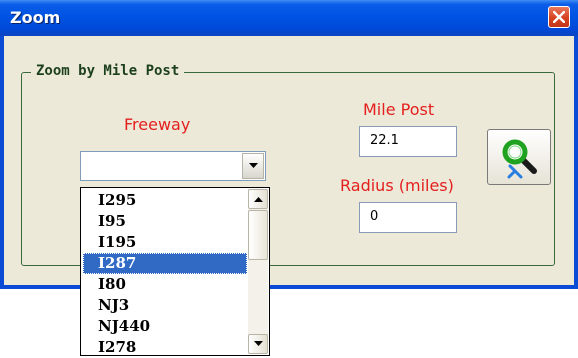  Describe the element at coordinates (165, 221) in the screenshot. I see `list-item: I95` at that location.